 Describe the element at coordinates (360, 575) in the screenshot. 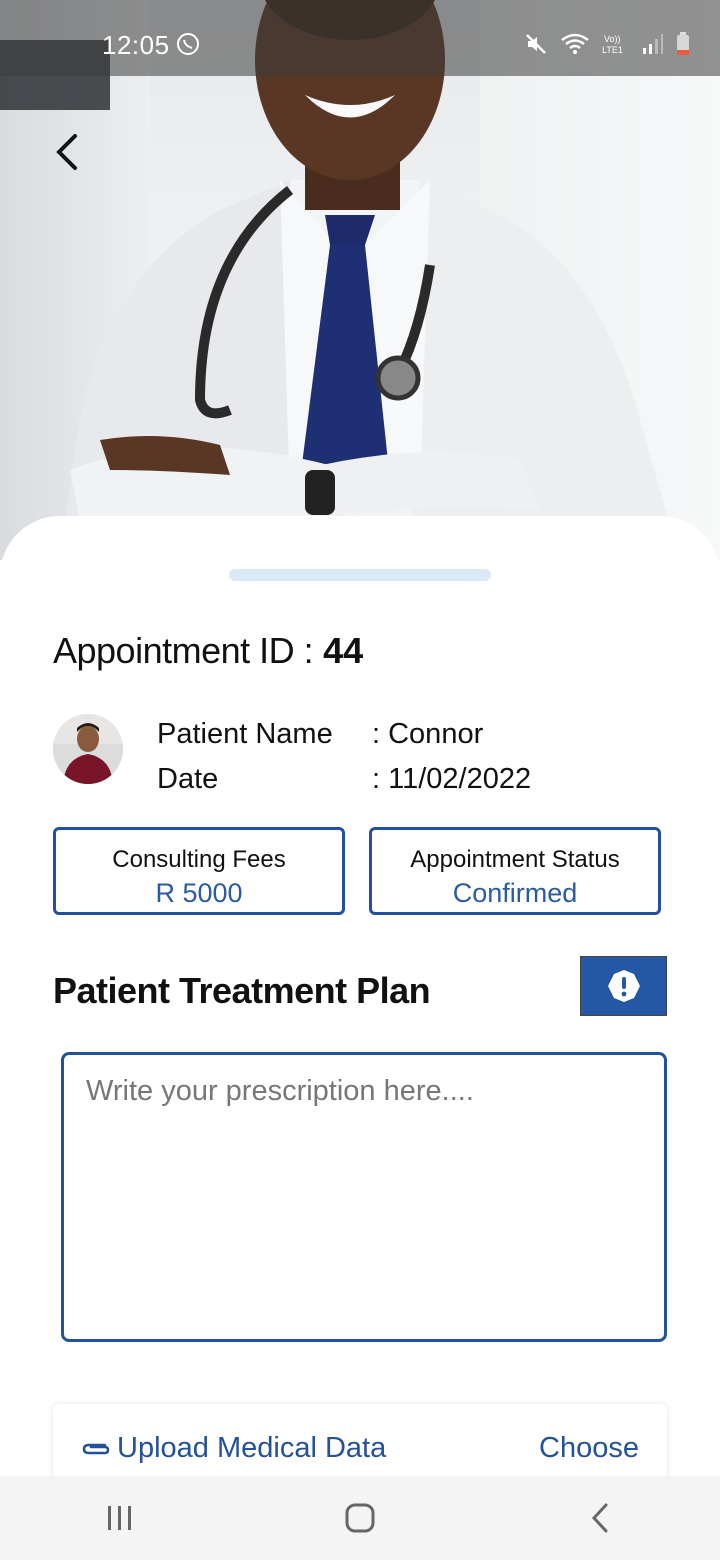

I see `sheet-drag-handle` at that location.